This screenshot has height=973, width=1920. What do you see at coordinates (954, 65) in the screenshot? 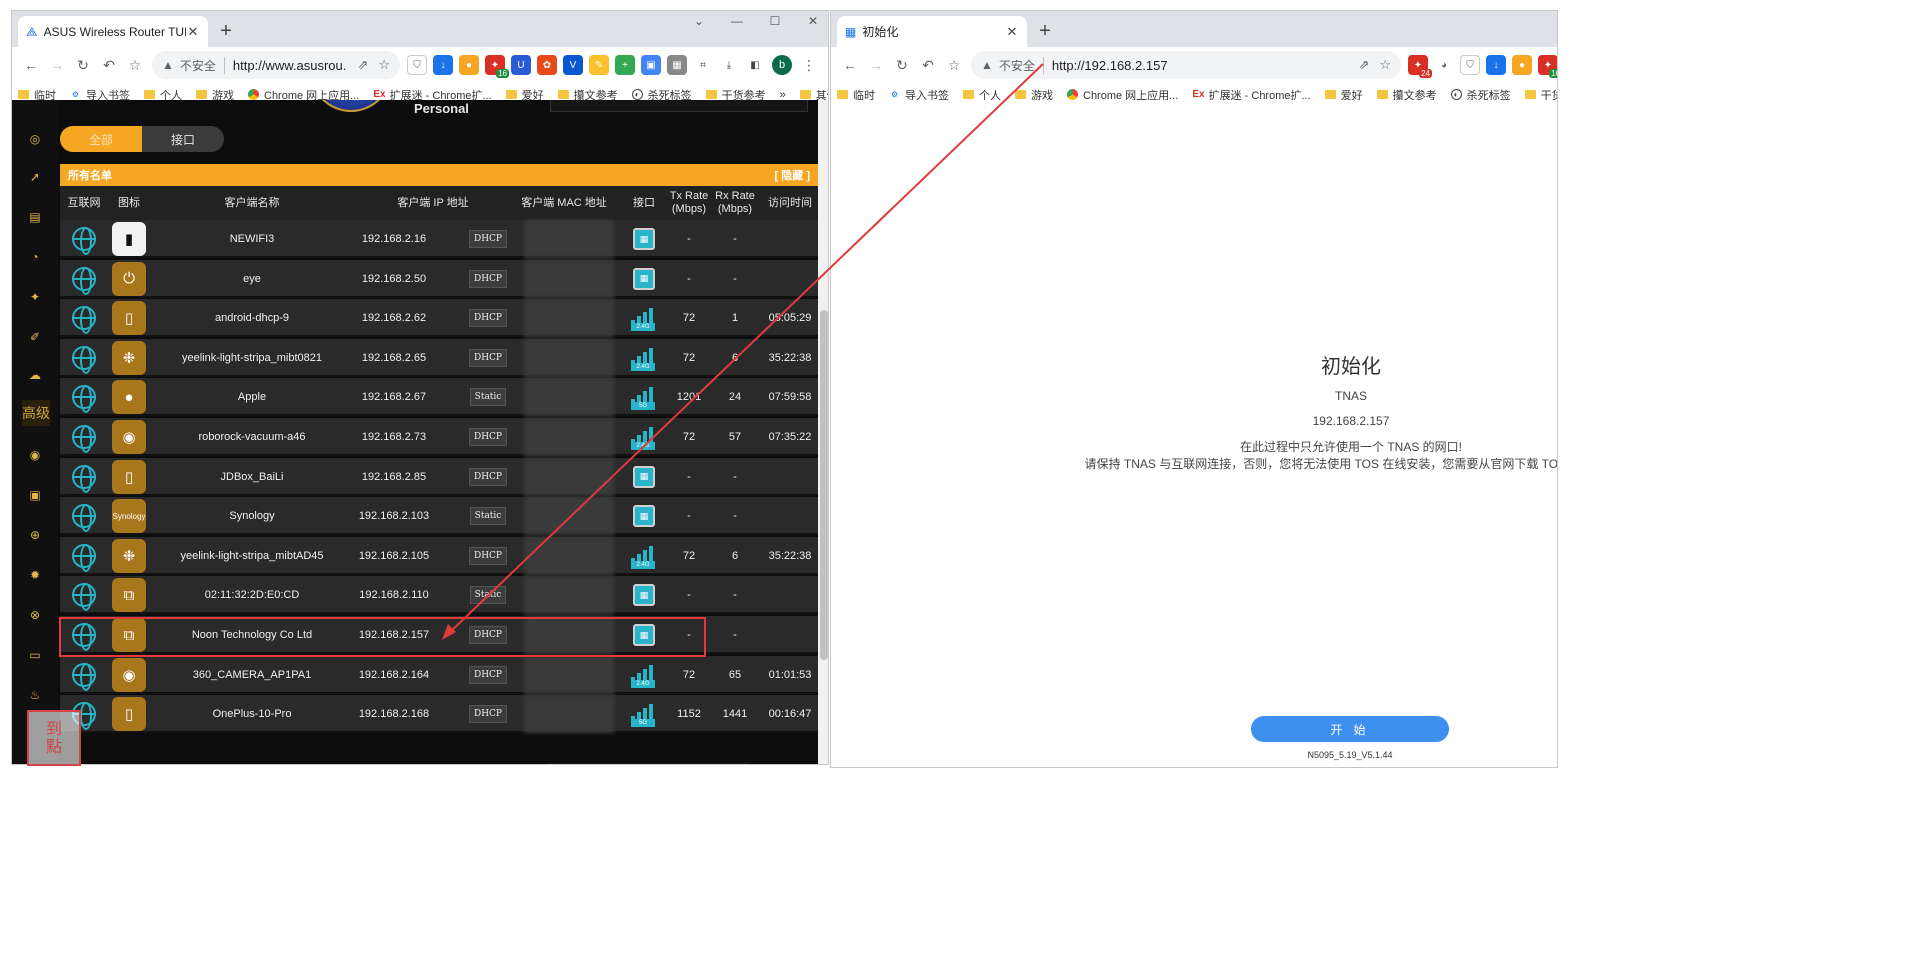
I see `bookmark-star-icon: ☆` at bounding box center [954, 65].